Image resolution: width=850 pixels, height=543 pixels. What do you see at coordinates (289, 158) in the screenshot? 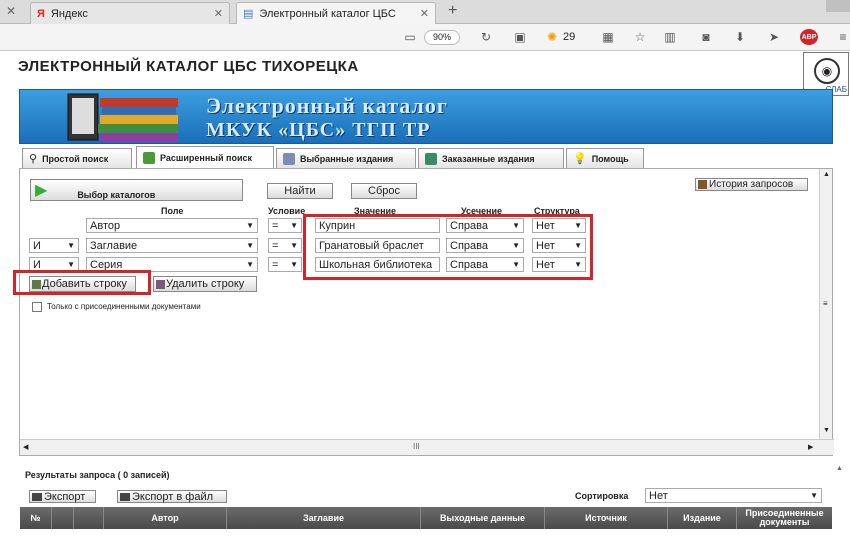
I see `list-icon` at bounding box center [289, 158].